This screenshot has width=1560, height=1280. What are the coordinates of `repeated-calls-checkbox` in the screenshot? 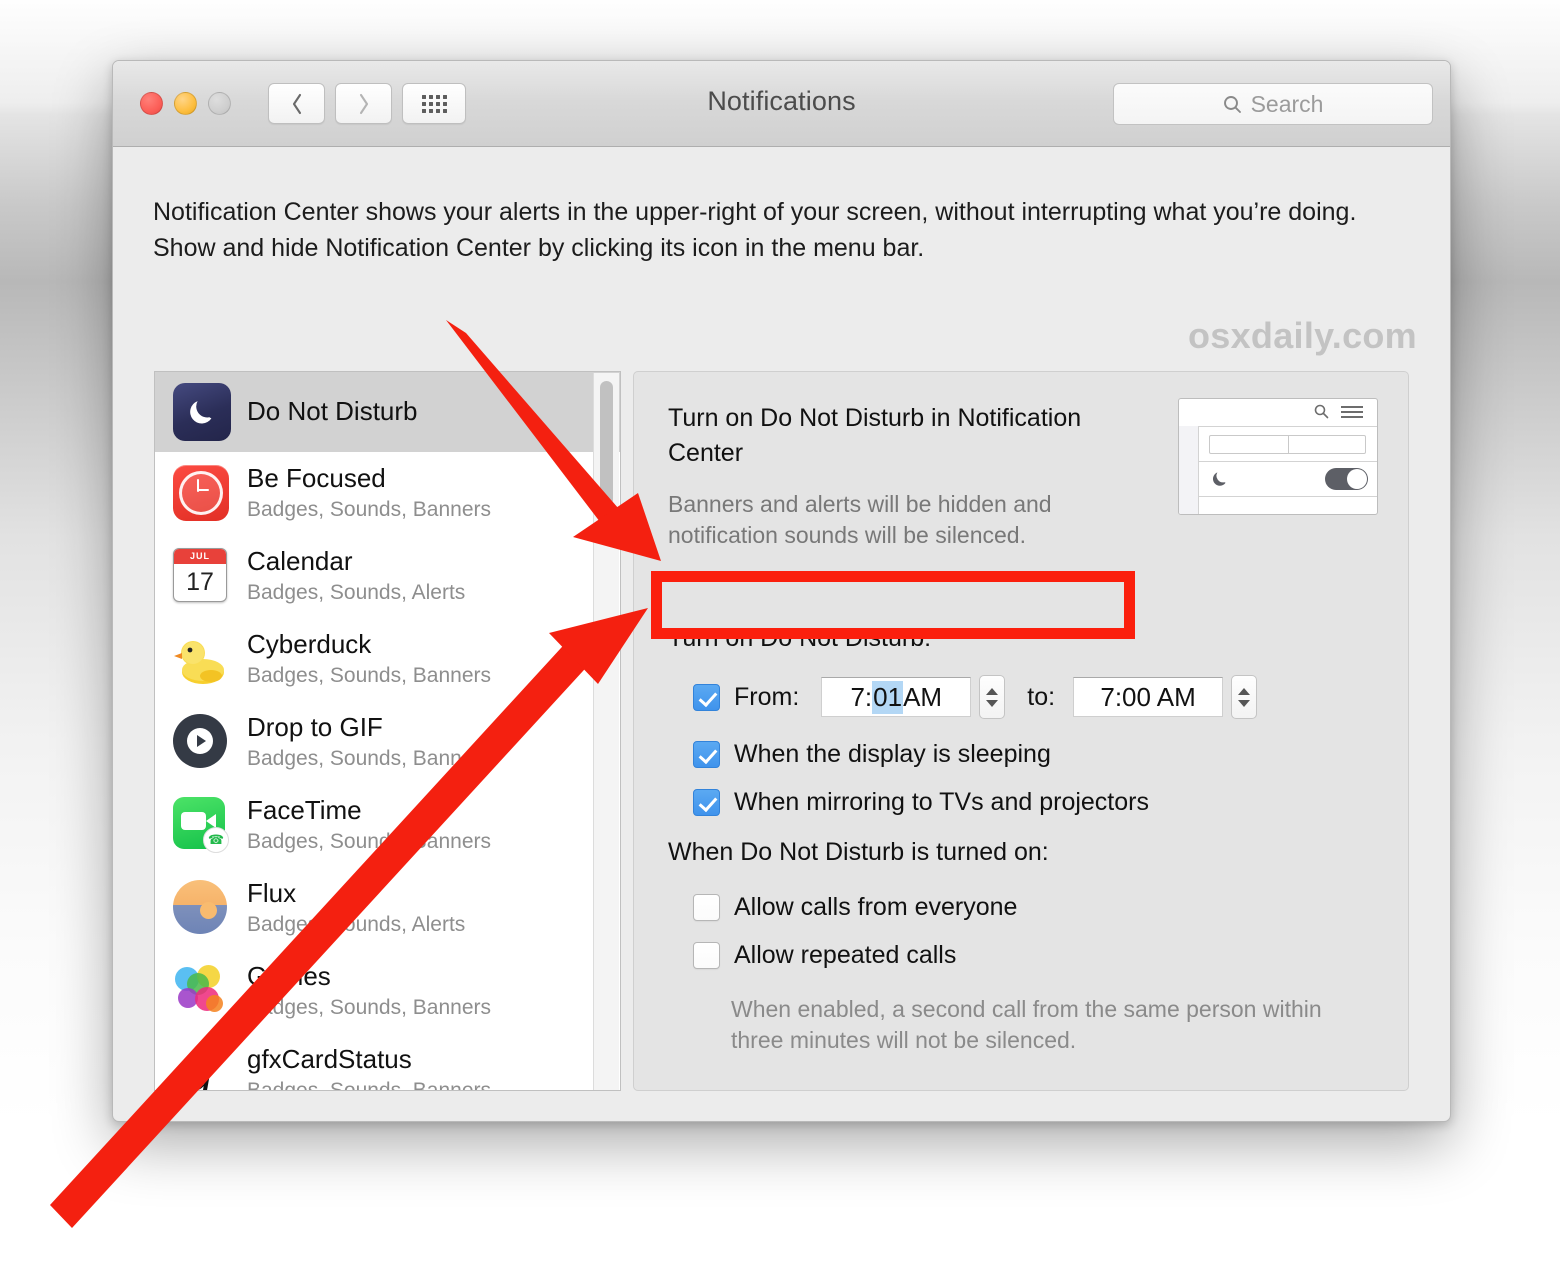 It's located at (706, 955).